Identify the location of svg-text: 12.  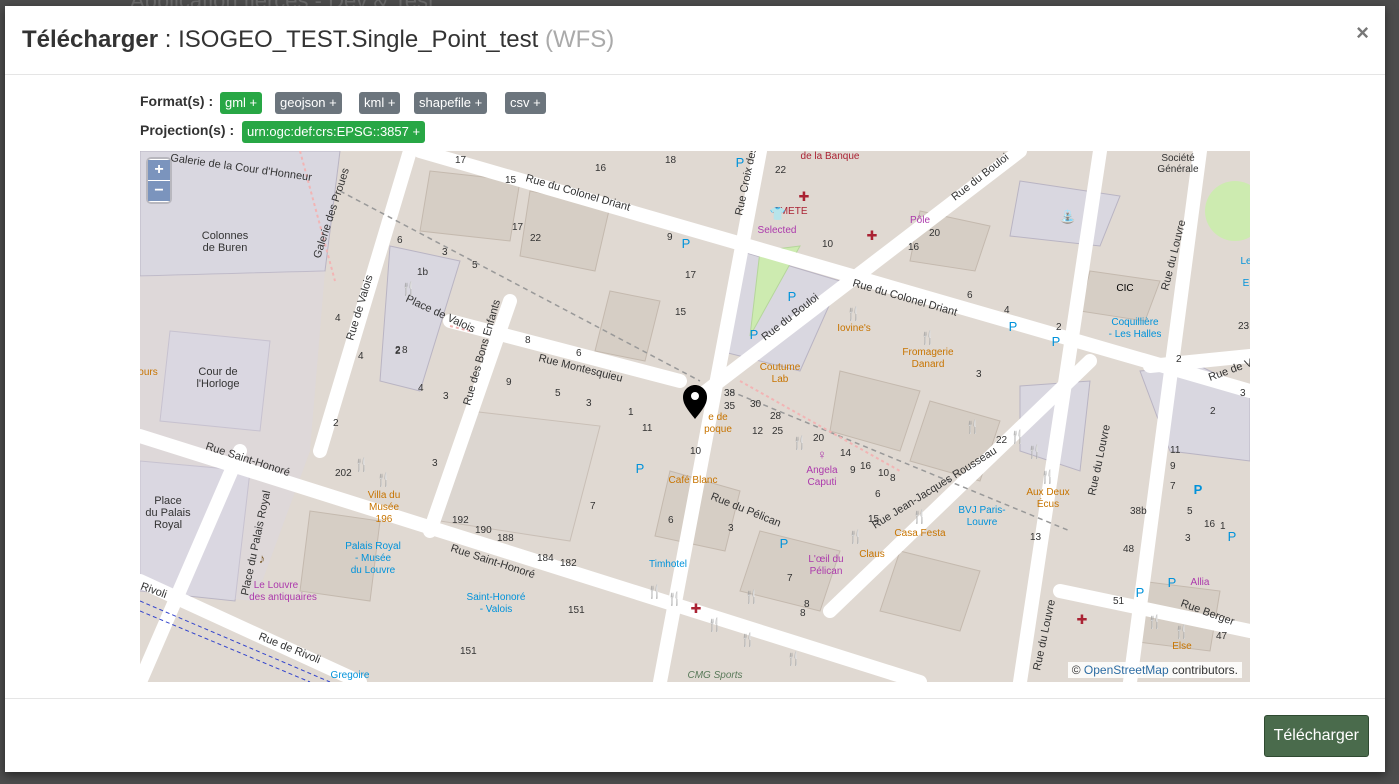
(758, 431).